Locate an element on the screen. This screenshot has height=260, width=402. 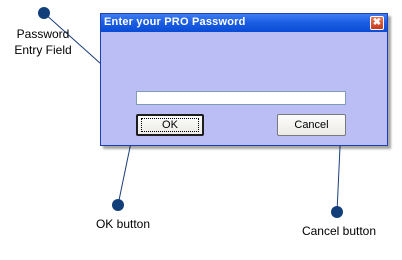
password-input is located at coordinates (241, 98).